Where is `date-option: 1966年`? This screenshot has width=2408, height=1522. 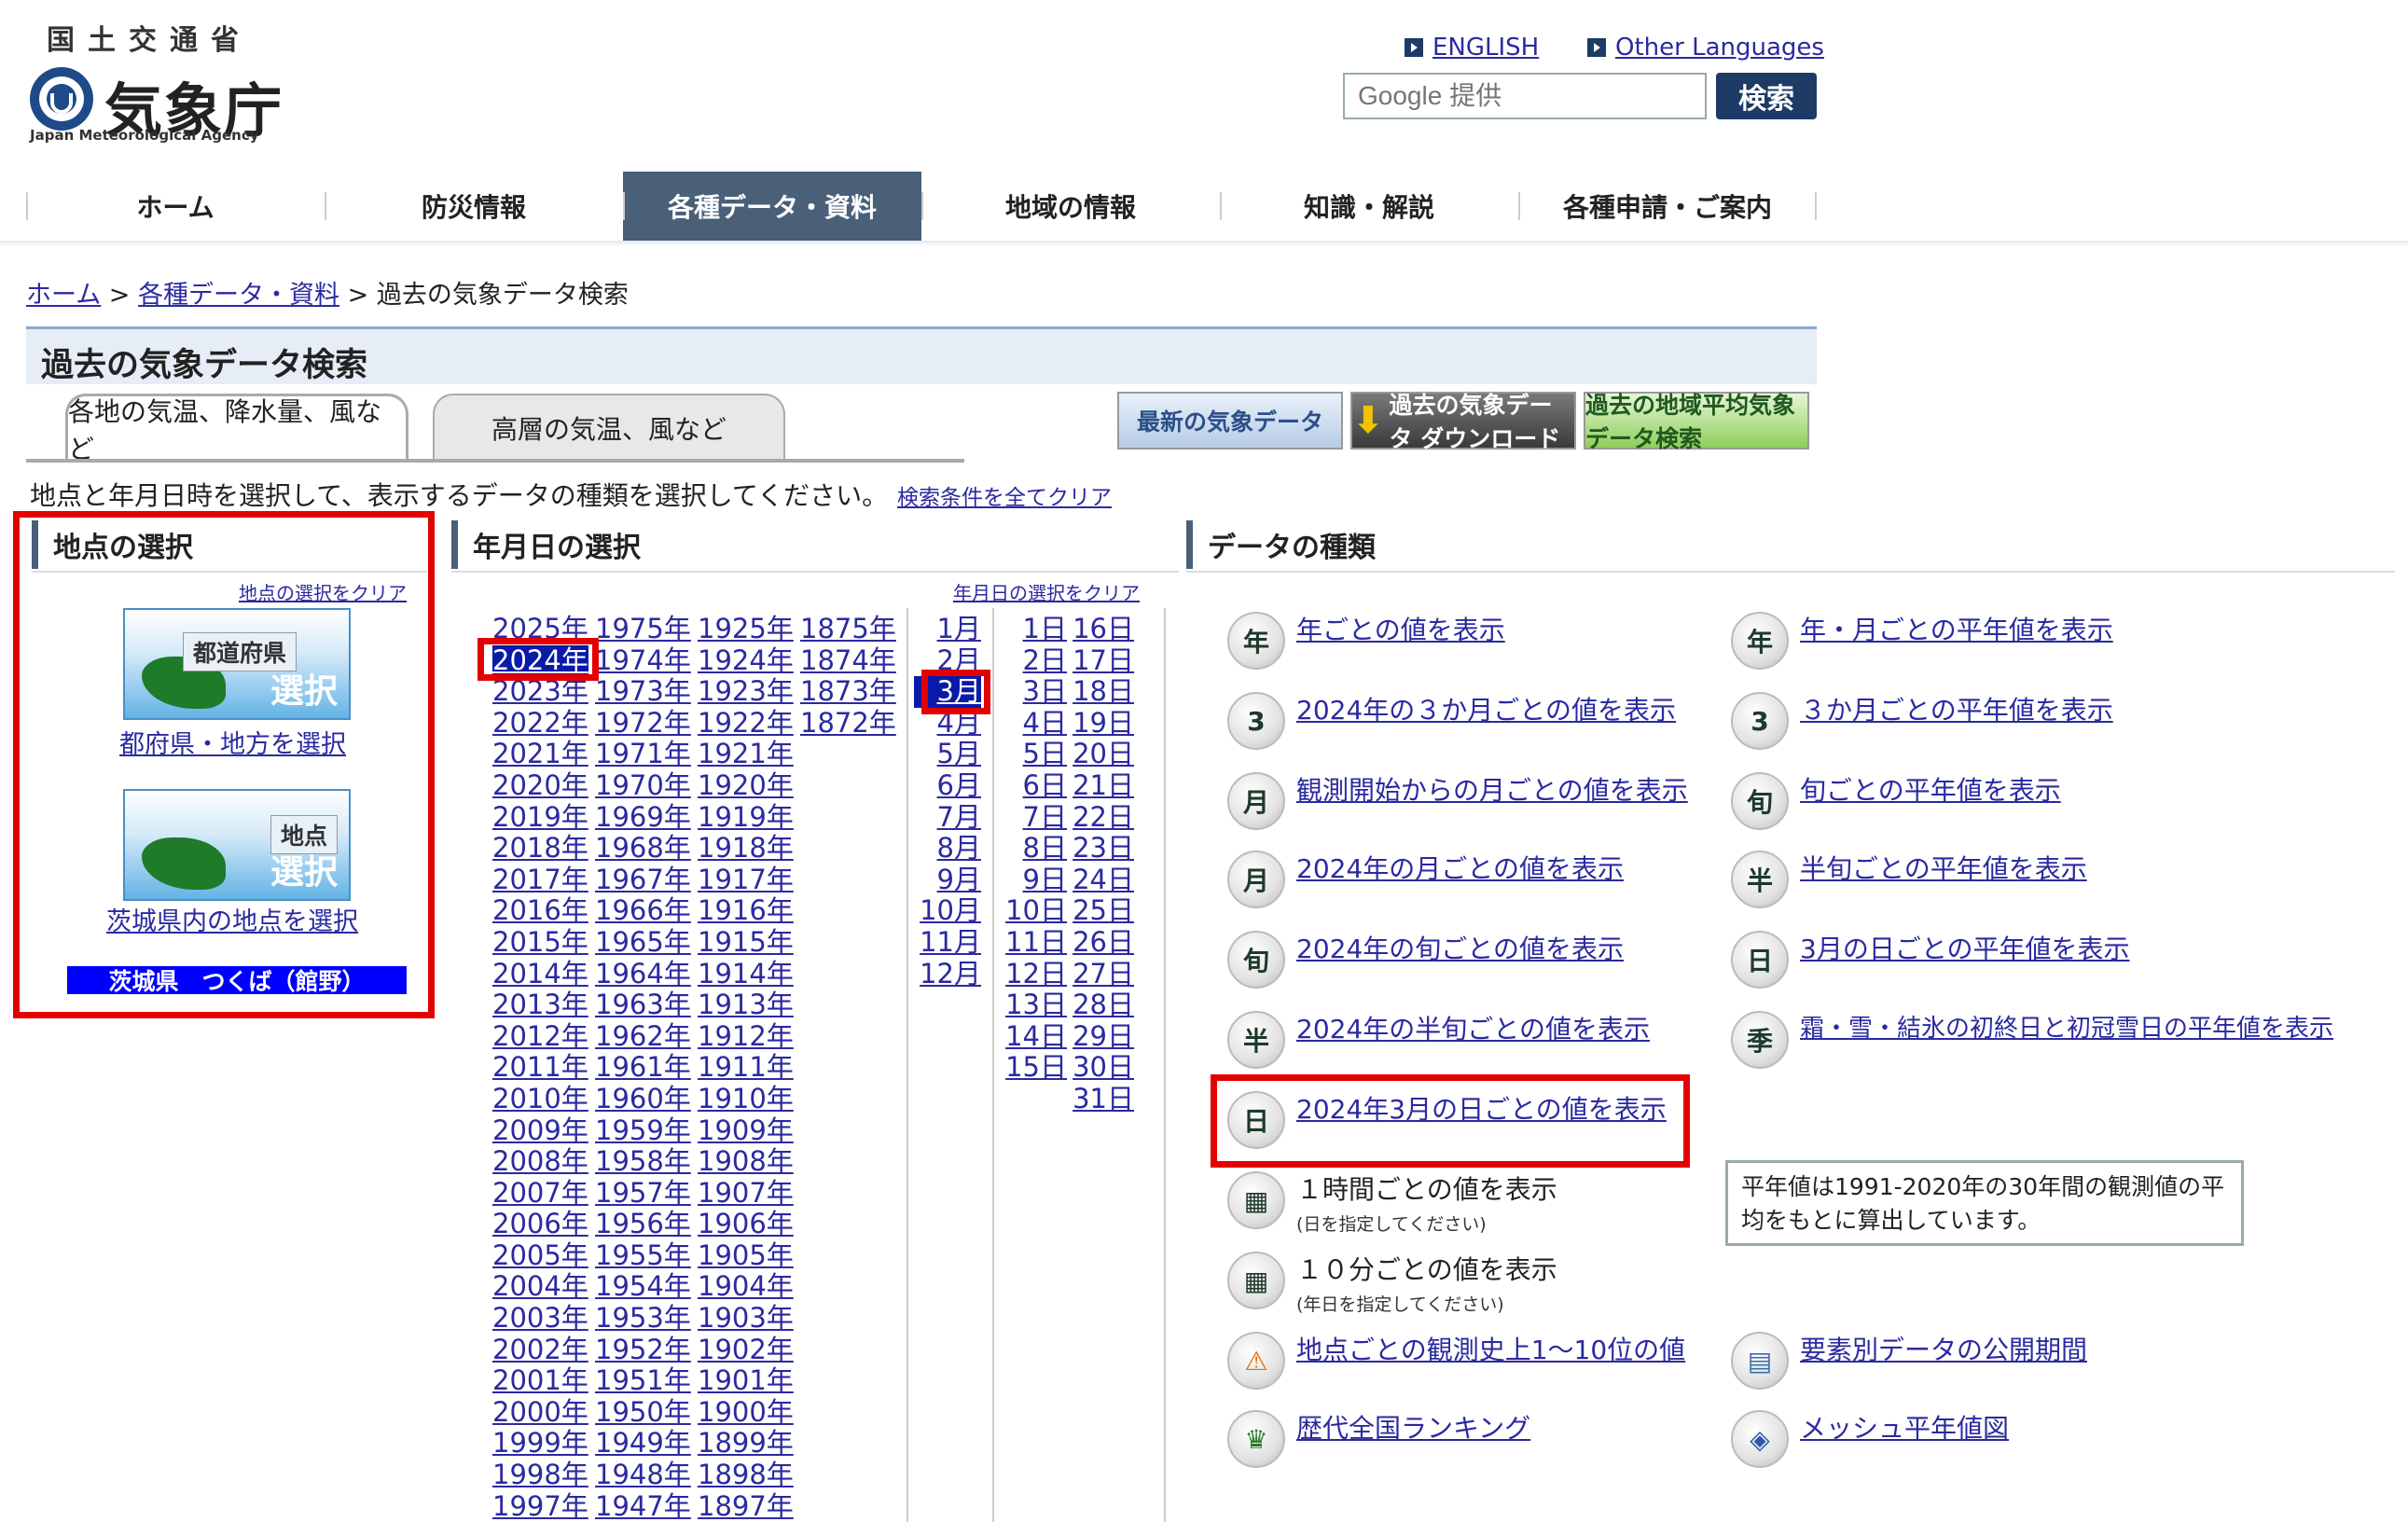
date-option: 1966年 is located at coordinates (643, 911).